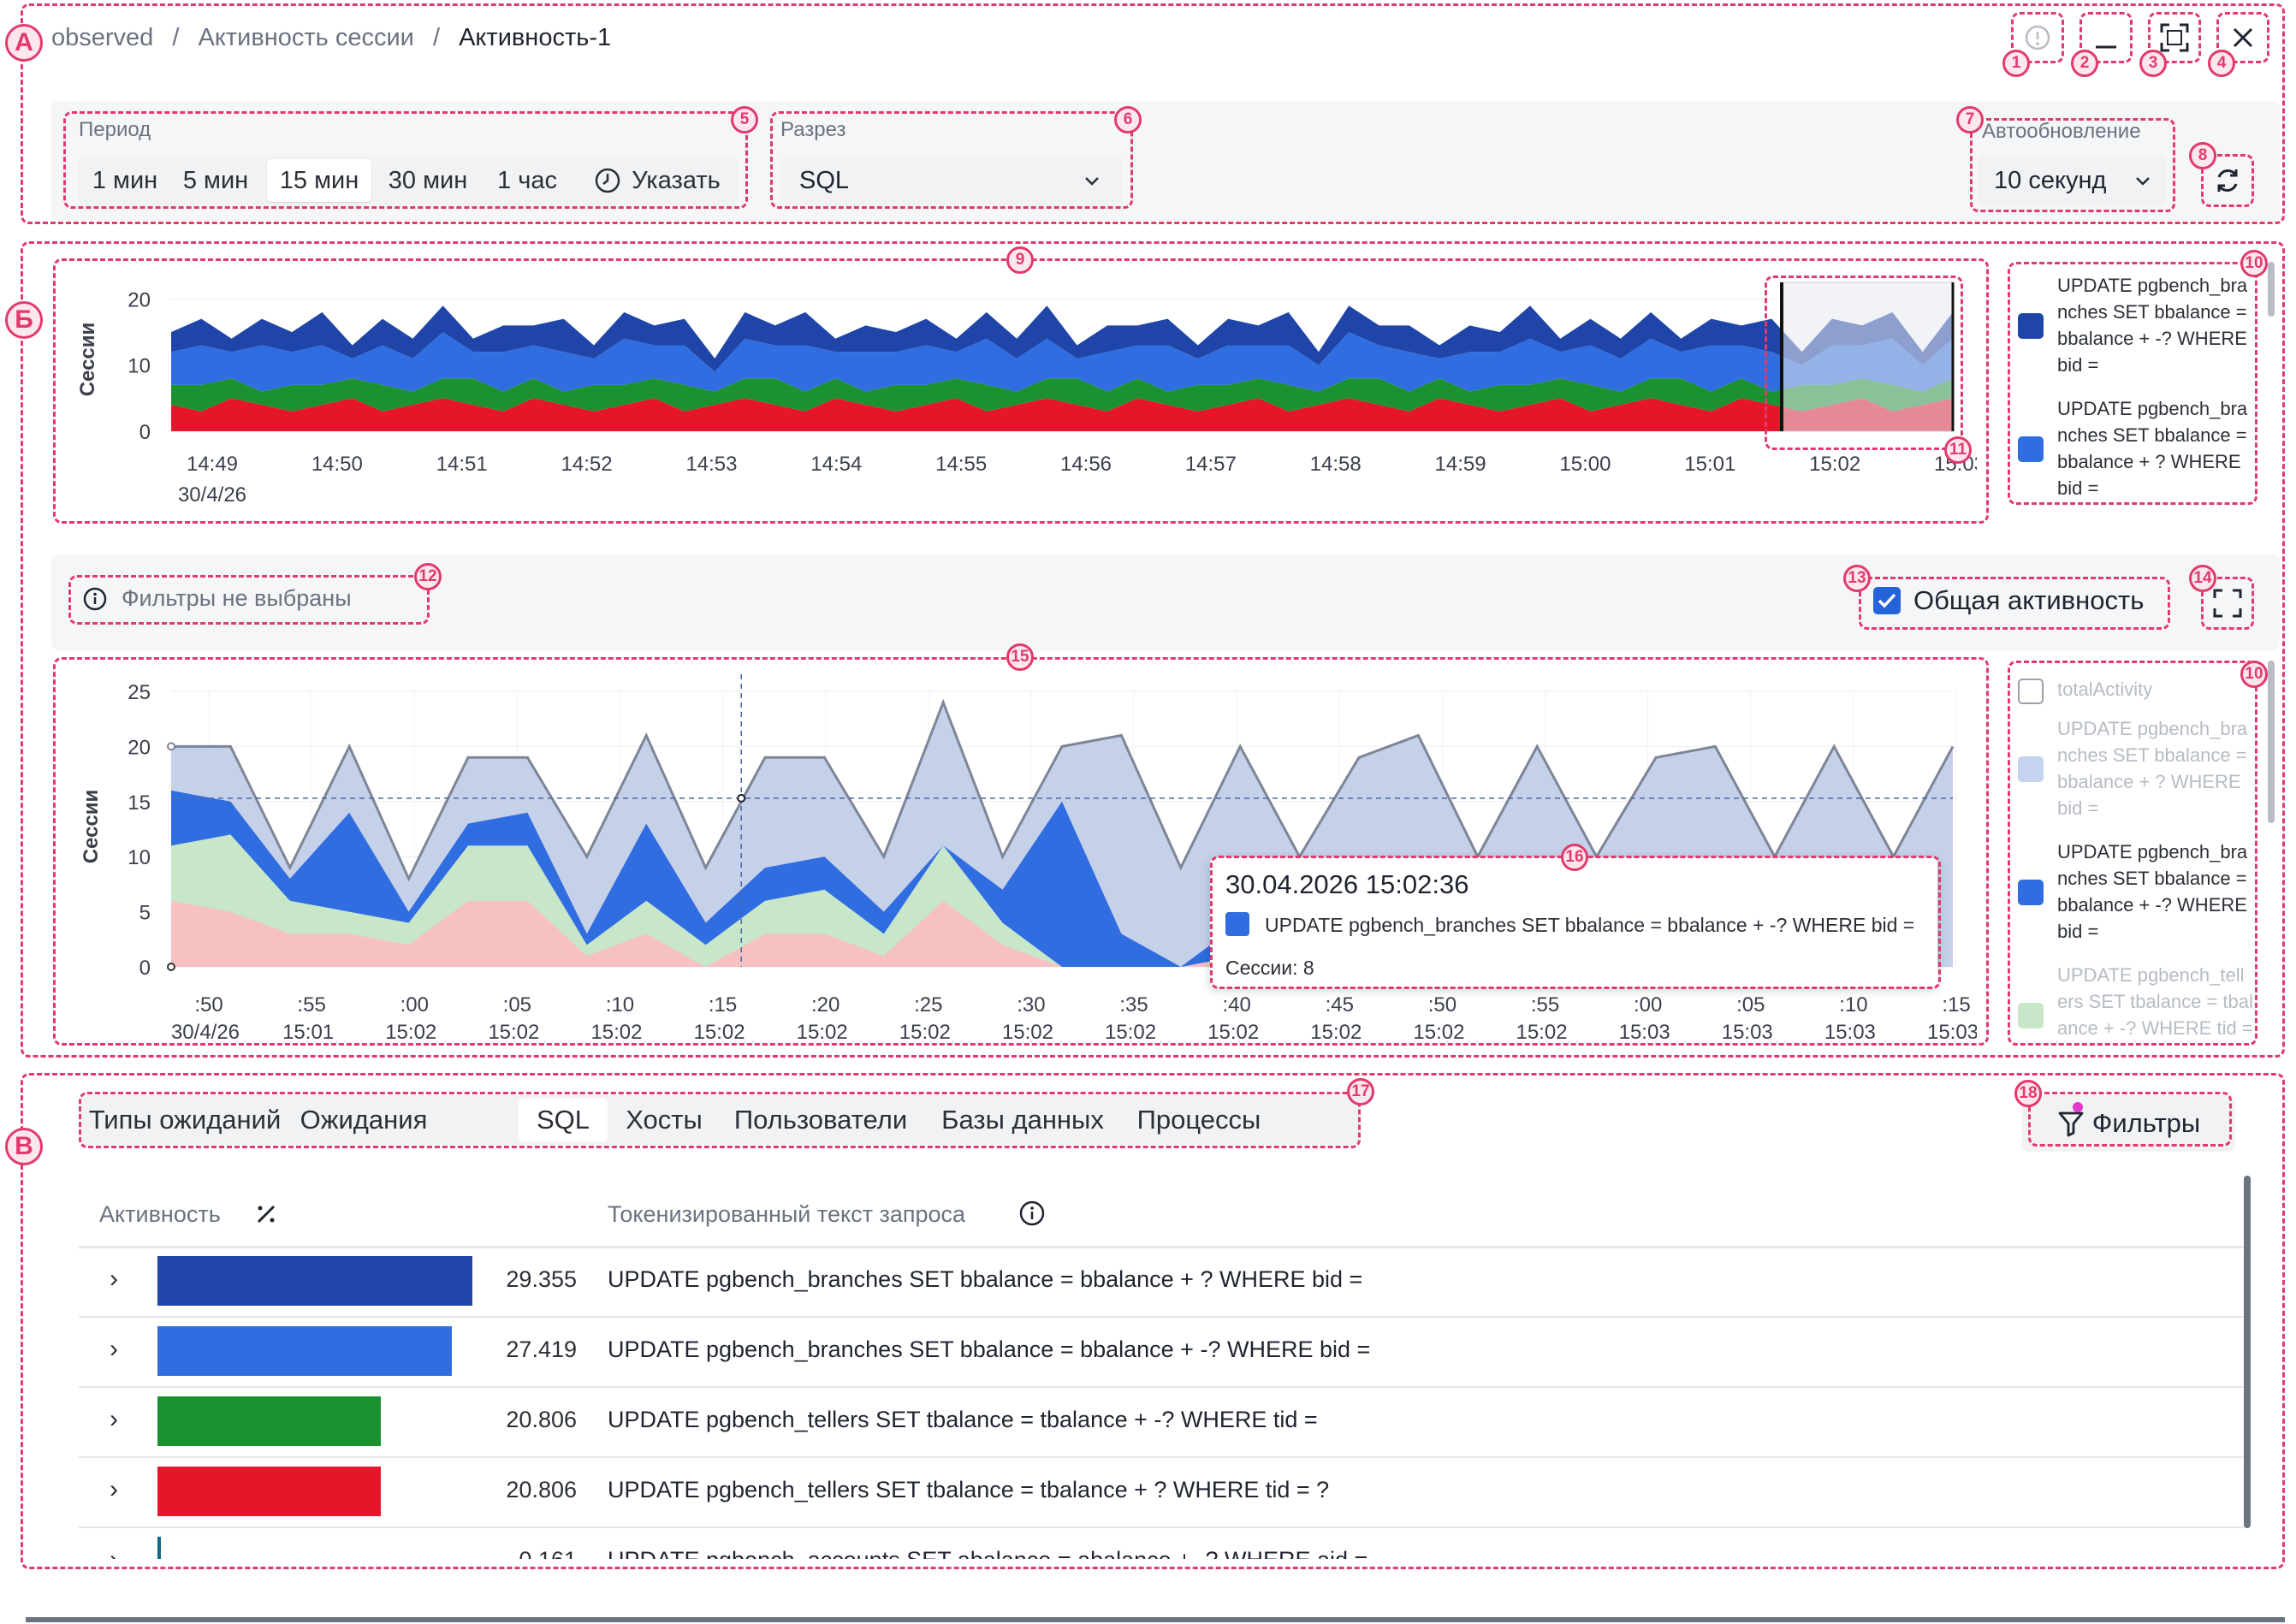  What do you see at coordinates (723, 1004) in the screenshot?
I see `x-tick-label: :15` at bounding box center [723, 1004].